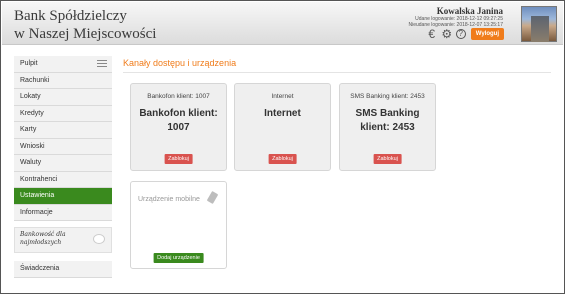 The image size is (565, 294). Describe the element at coordinates (282, 96) in the screenshot. I see `card-header: Internet` at that location.